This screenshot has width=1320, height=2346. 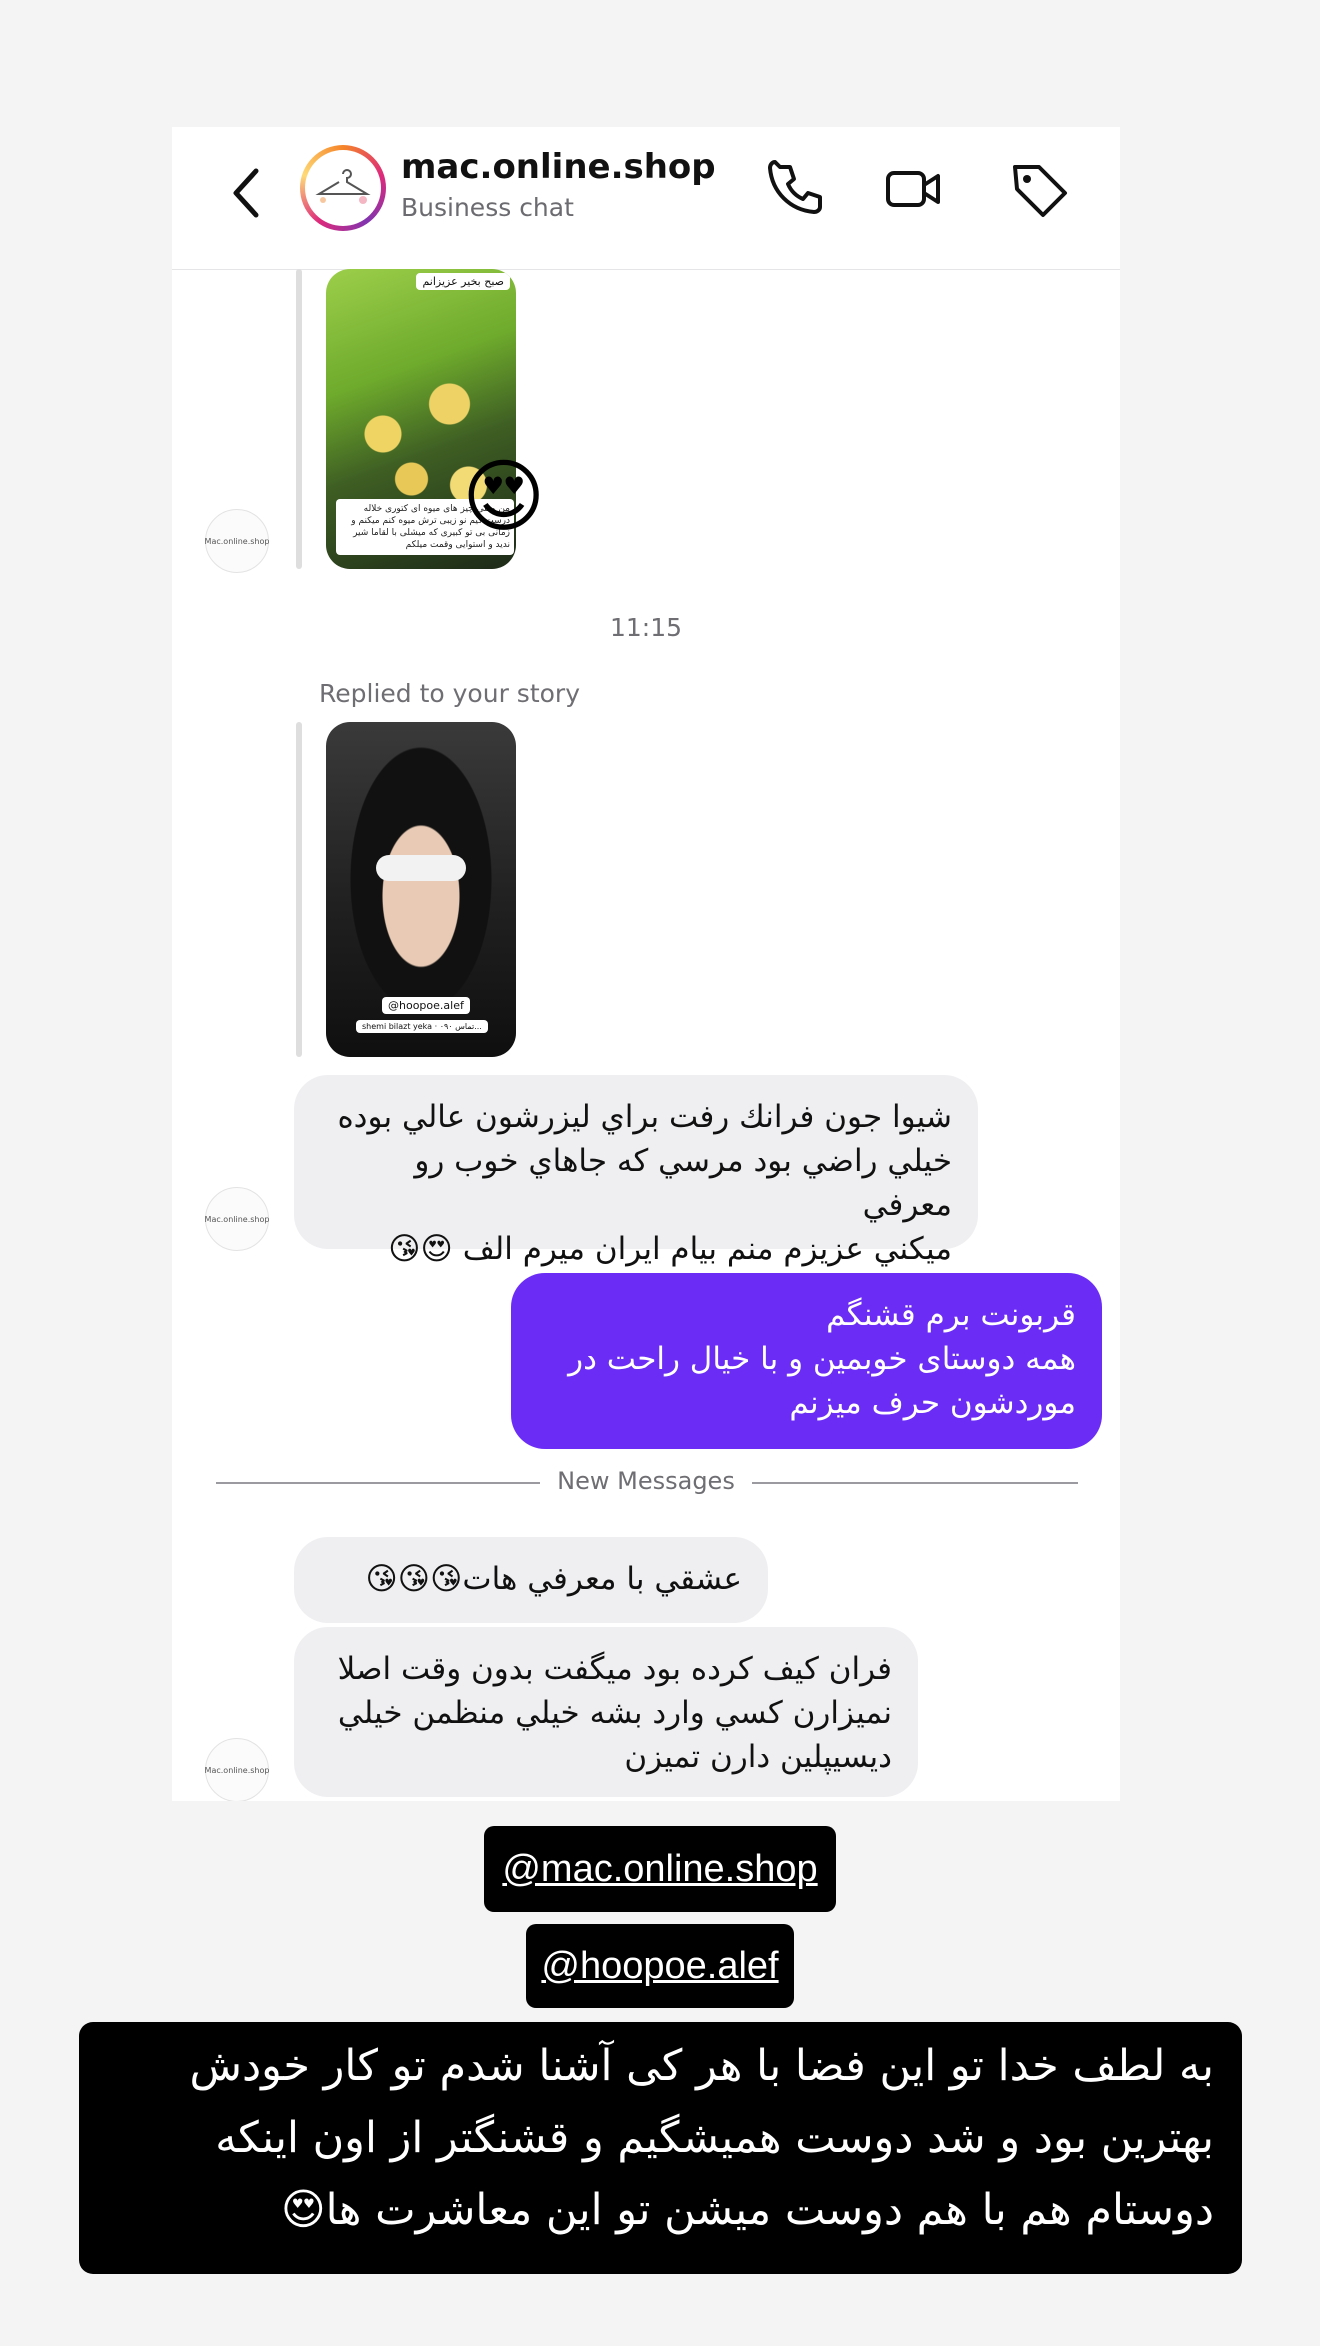 What do you see at coordinates (646, 627) in the screenshot?
I see `timestamp: 11:15` at bounding box center [646, 627].